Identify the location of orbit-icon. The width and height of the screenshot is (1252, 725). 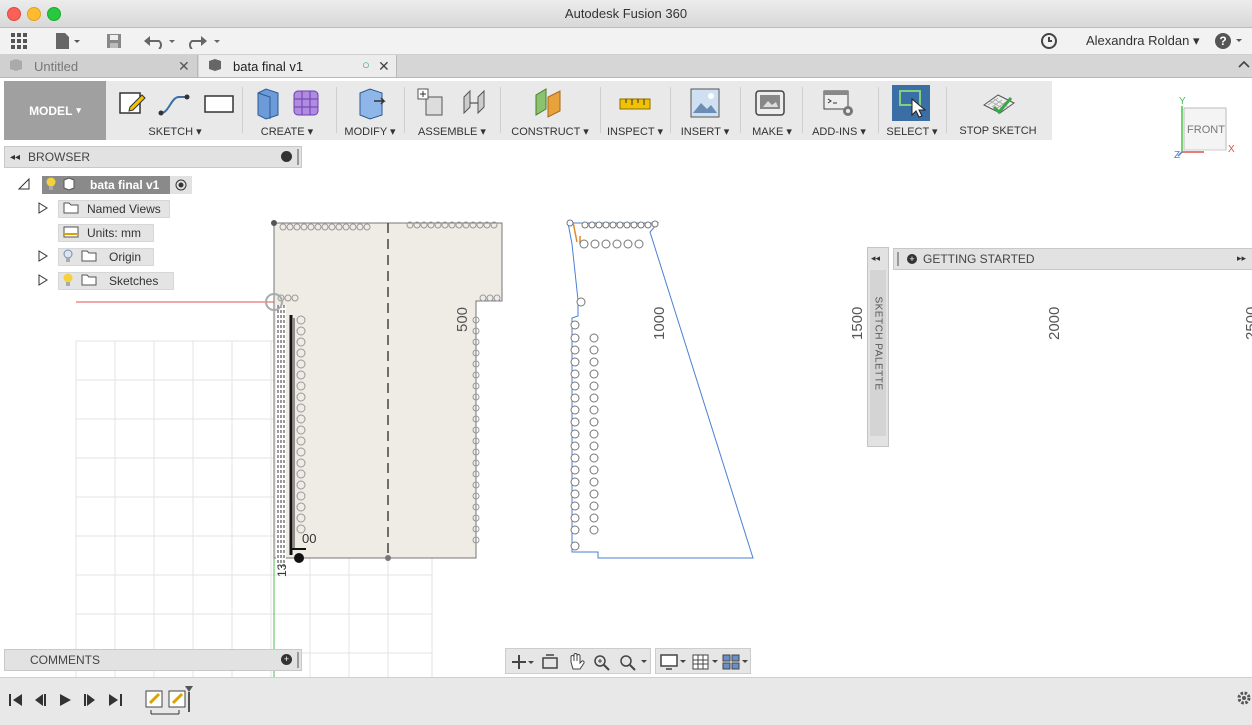
(522, 662).